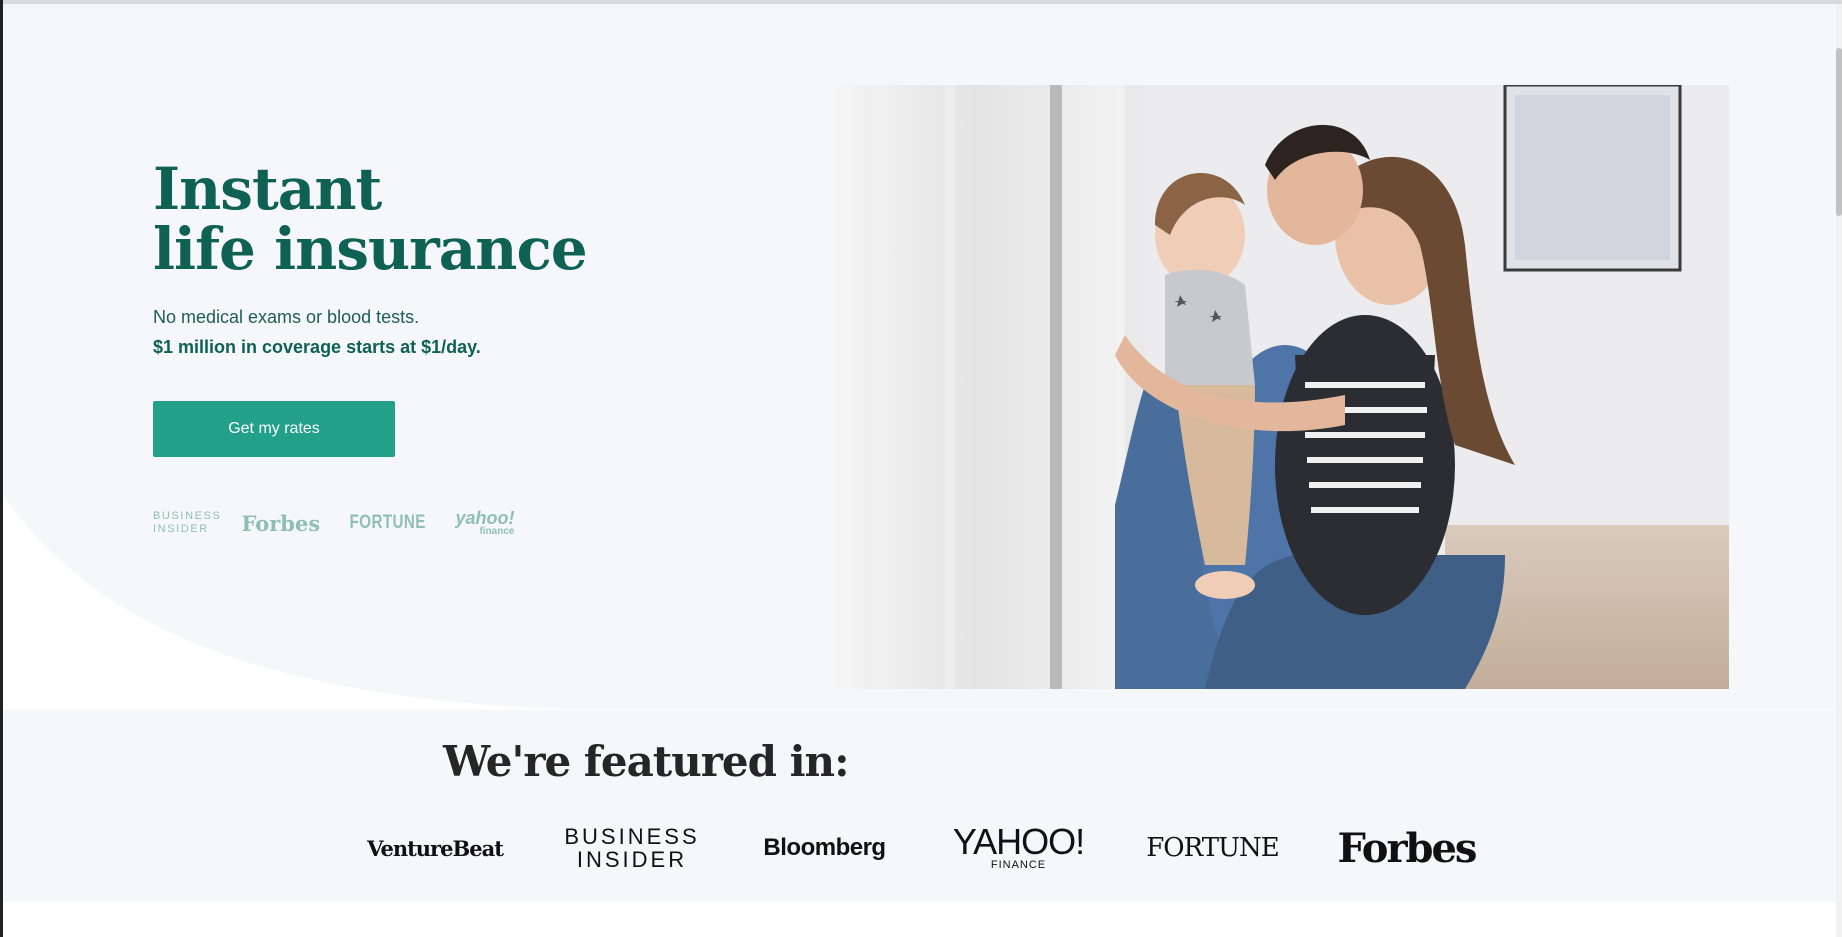 Image resolution: width=1842 pixels, height=937 pixels. What do you see at coordinates (435, 848) in the screenshot?
I see `venturebeat-logo: VentureBeat` at bounding box center [435, 848].